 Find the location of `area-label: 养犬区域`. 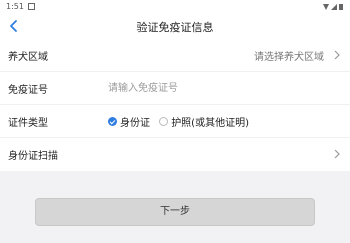

area-label: 养犬区域 is located at coordinates (28, 57).